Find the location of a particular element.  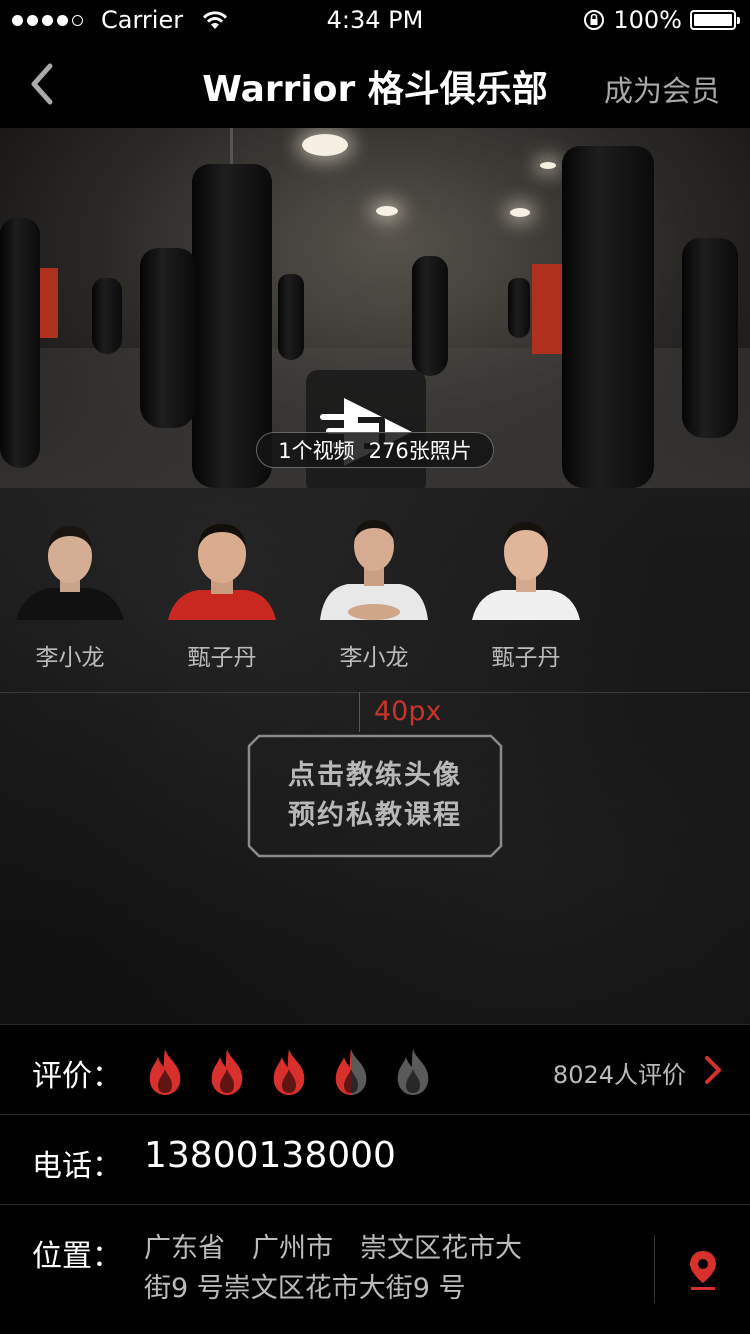

rating-label: 评价： is located at coordinates (77, 1076).